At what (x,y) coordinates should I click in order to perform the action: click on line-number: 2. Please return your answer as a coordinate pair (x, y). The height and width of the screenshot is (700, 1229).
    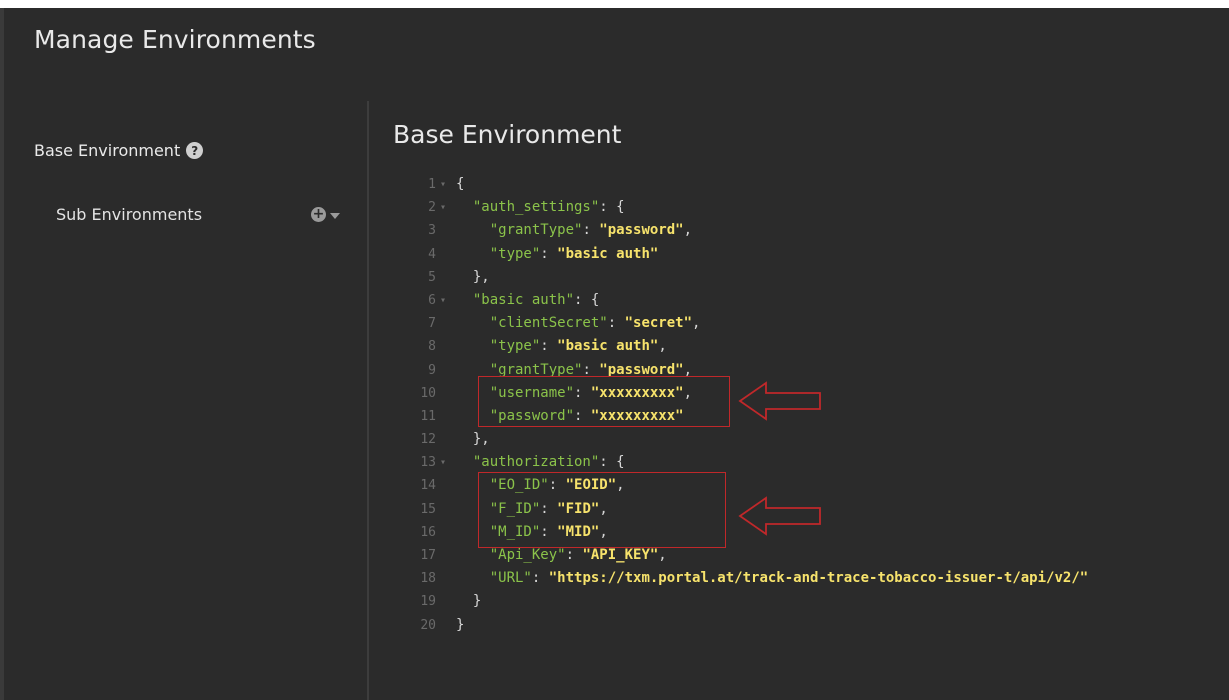
    Looking at the image, I should click on (432, 208).